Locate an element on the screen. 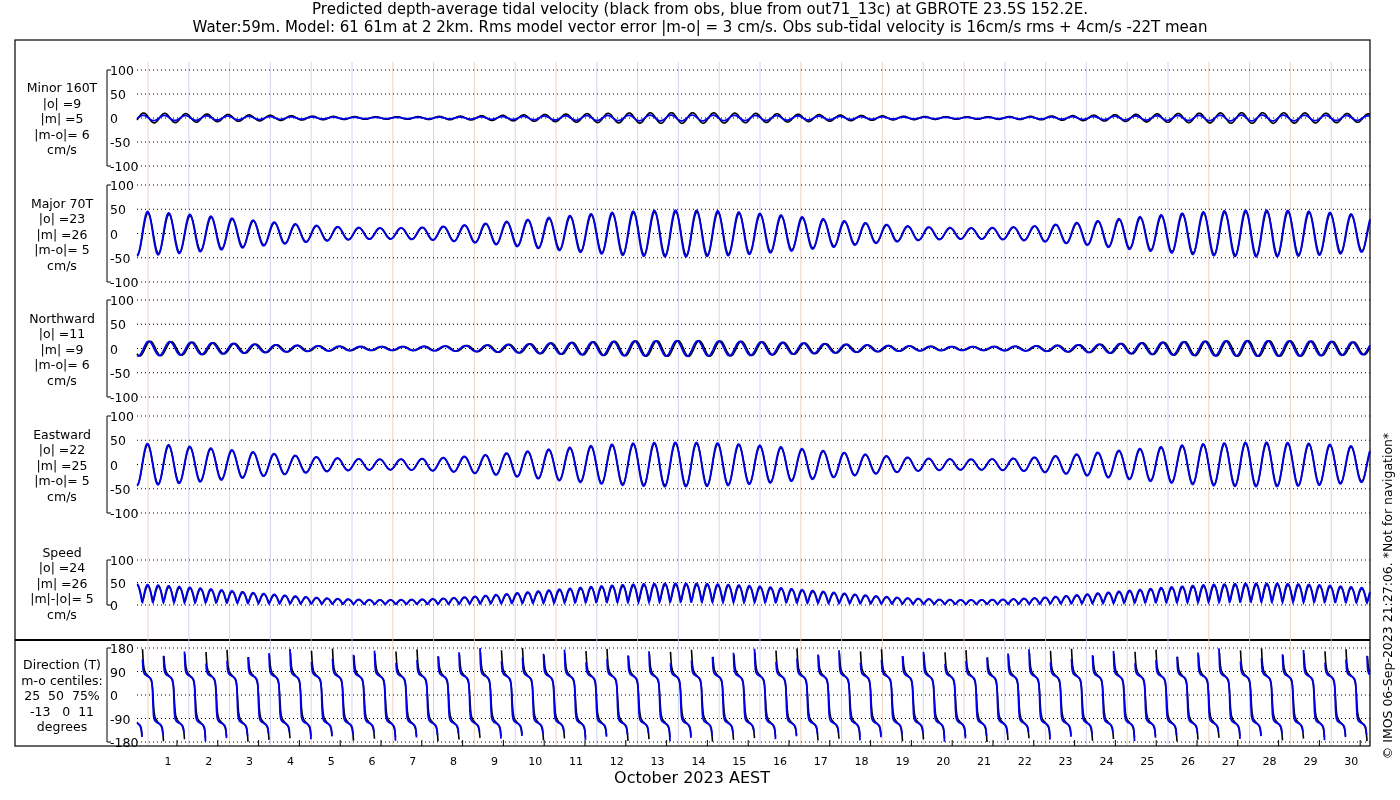 Image resolution: width=1400 pixels, height=800 pixels. panel-label: |m| =25 is located at coordinates (62, 465).